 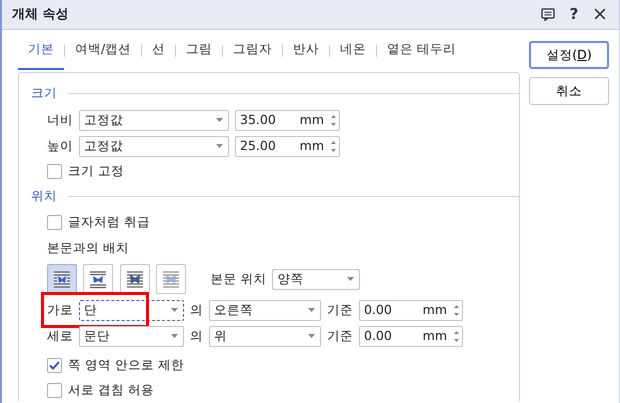 I want to click on field-label: 높이, so click(x=60, y=145).